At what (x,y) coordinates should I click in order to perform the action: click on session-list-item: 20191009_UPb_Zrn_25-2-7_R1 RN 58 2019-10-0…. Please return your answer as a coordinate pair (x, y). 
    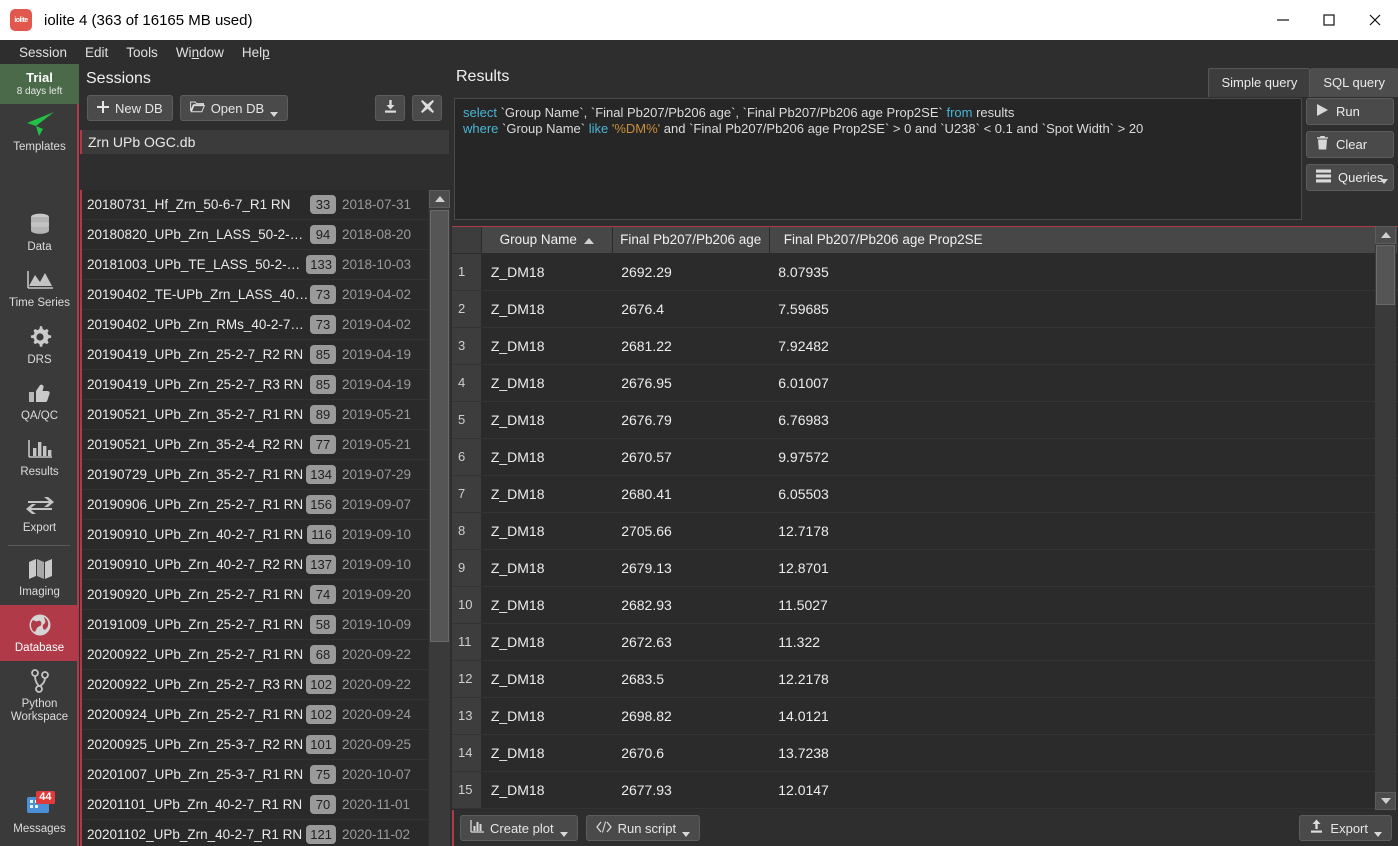
    Looking at the image, I should click on (255, 625).